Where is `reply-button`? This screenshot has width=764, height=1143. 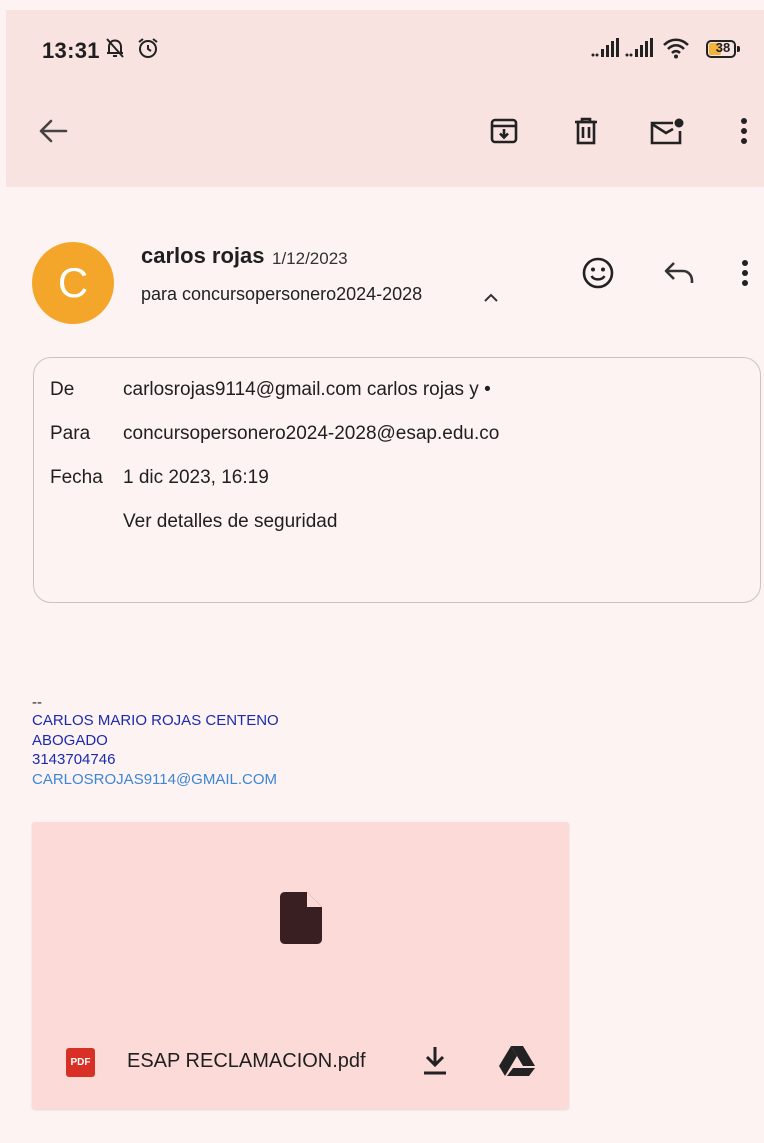
reply-button is located at coordinates (679, 275).